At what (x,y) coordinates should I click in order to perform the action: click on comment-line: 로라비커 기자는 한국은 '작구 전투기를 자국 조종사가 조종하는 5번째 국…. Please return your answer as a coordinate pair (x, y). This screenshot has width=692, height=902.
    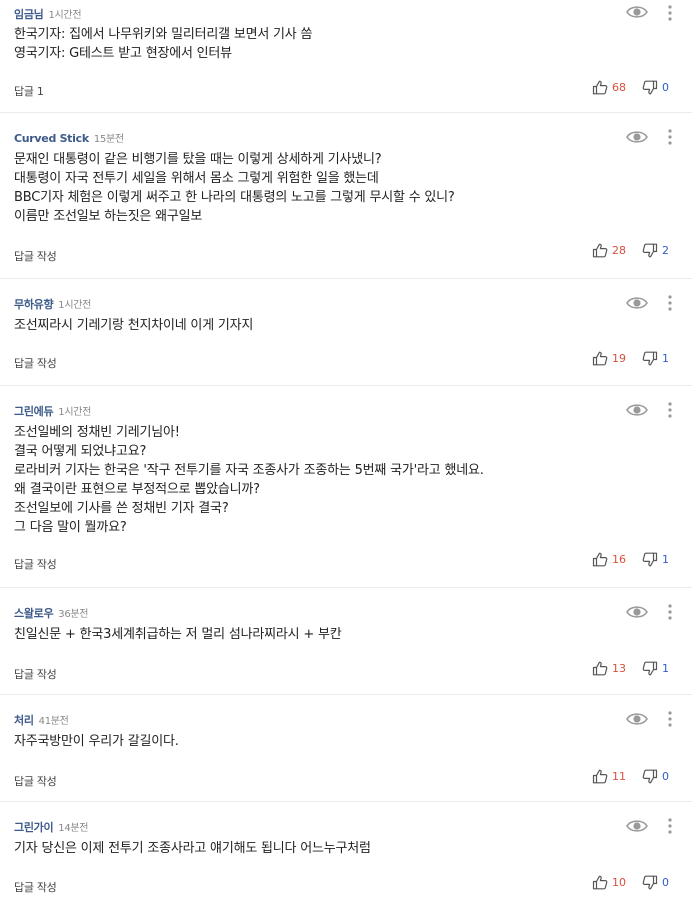
    Looking at the image, I should click on (249, 470).